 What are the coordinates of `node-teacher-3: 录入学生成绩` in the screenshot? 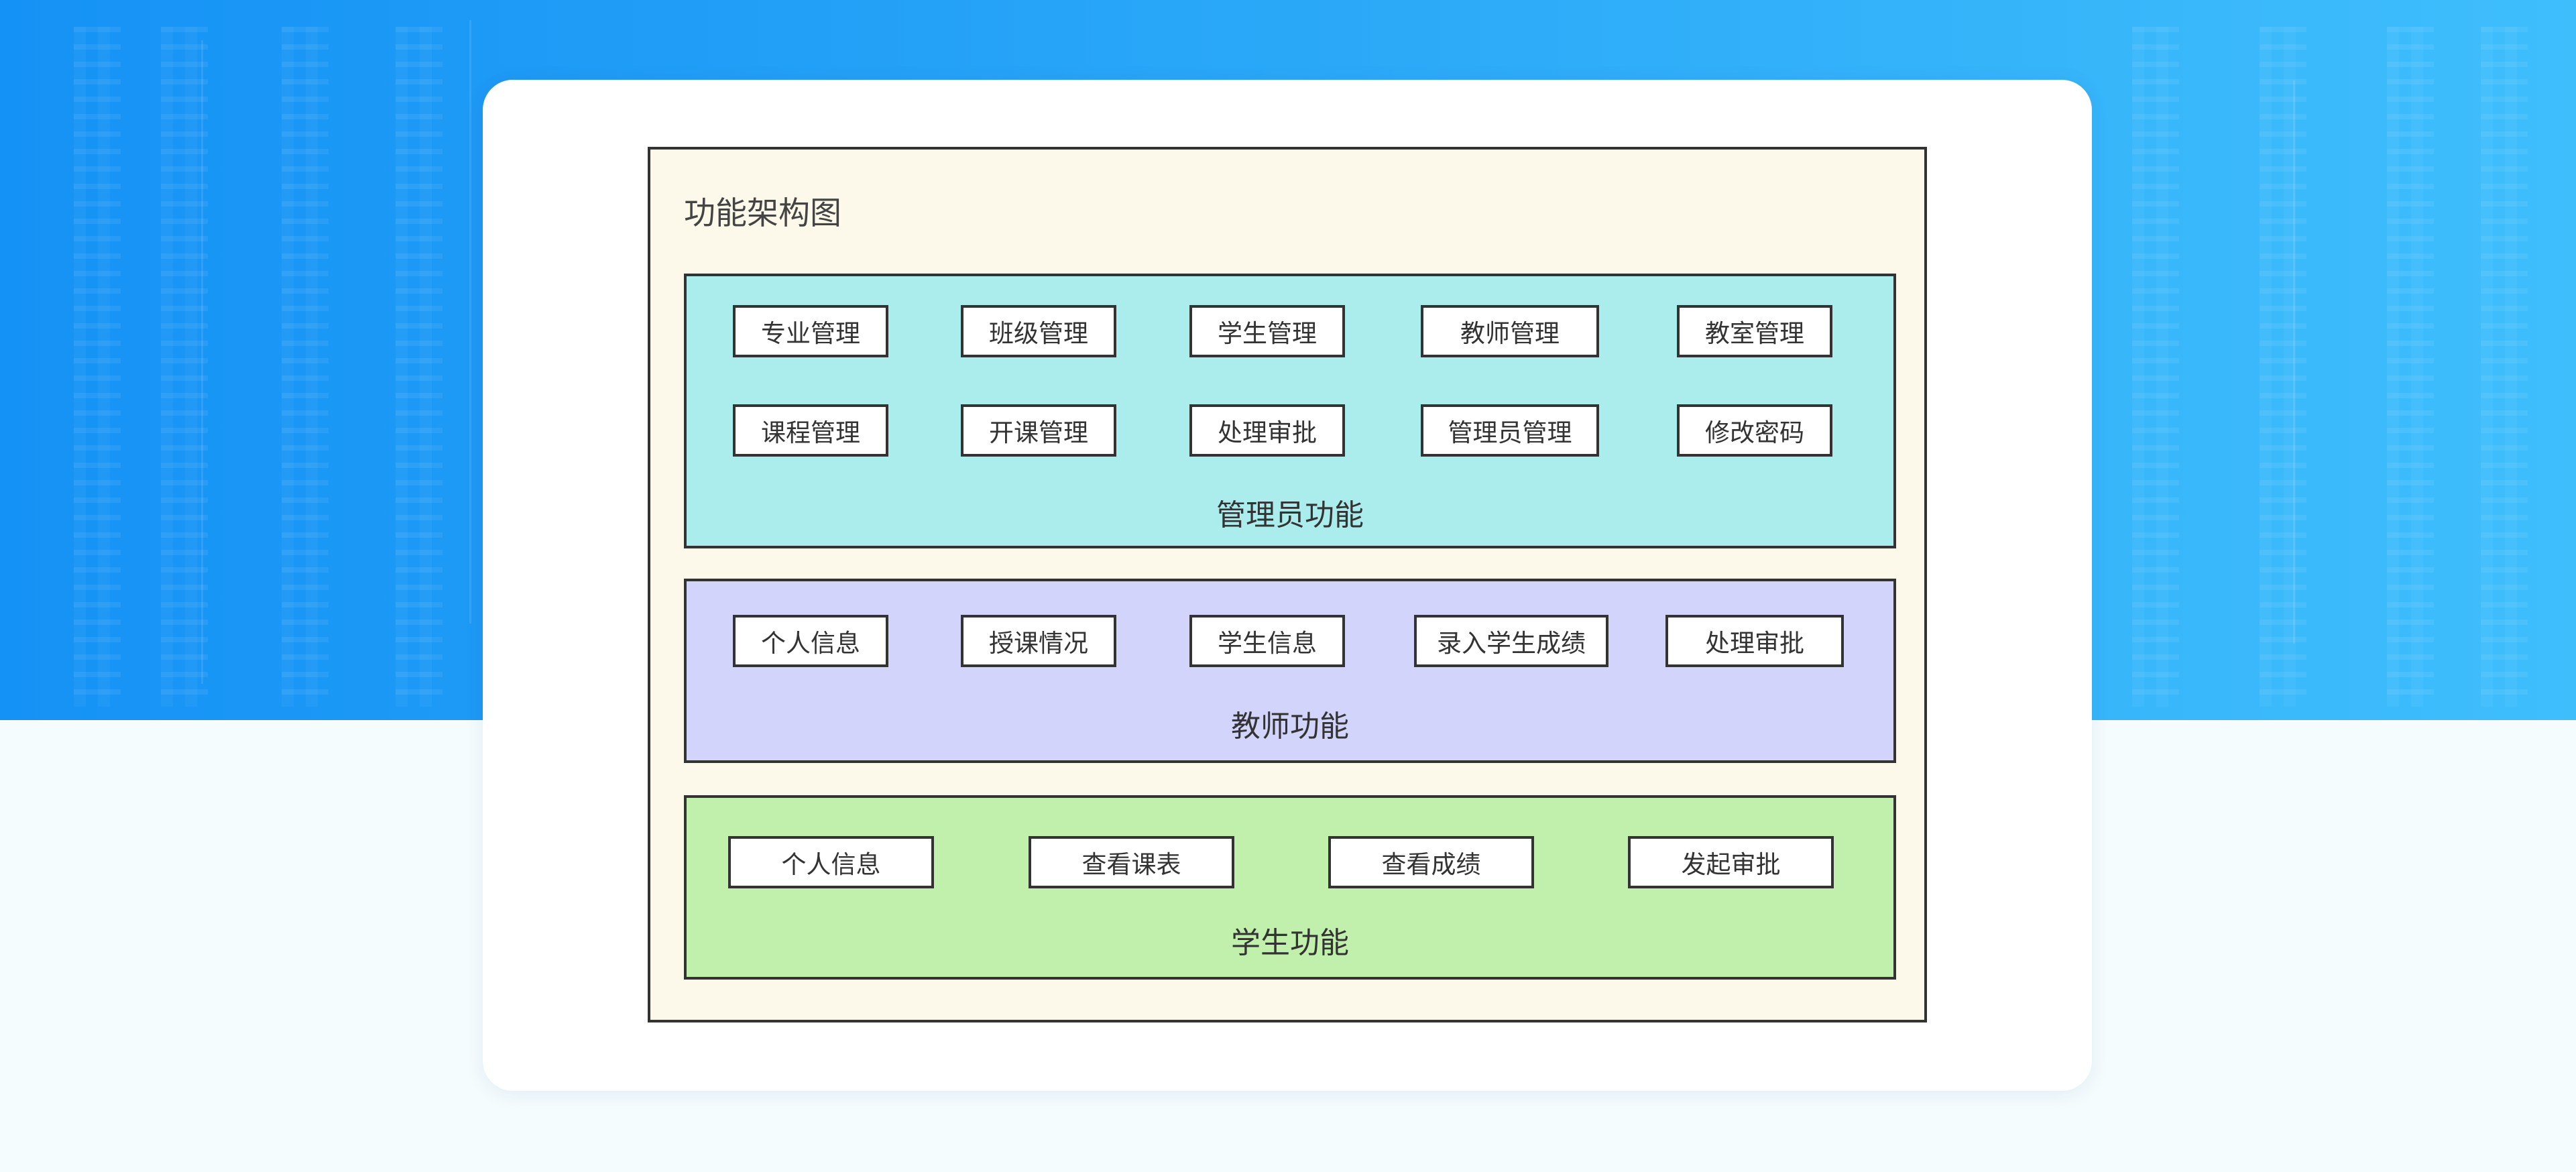 It's located at (1511, 641).